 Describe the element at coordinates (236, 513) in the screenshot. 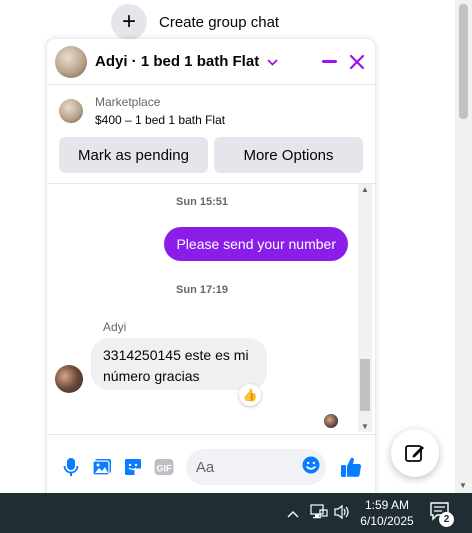

I see `taskbar: 1:59 AM 6/10/2025 2` at that location.